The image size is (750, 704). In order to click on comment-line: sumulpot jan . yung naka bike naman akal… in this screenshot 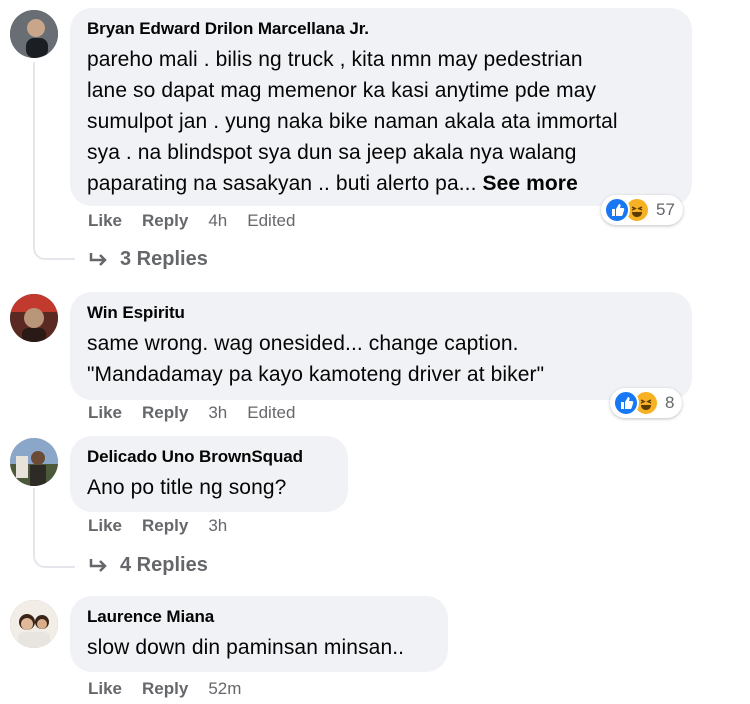, I will do `click(352, 121)`.